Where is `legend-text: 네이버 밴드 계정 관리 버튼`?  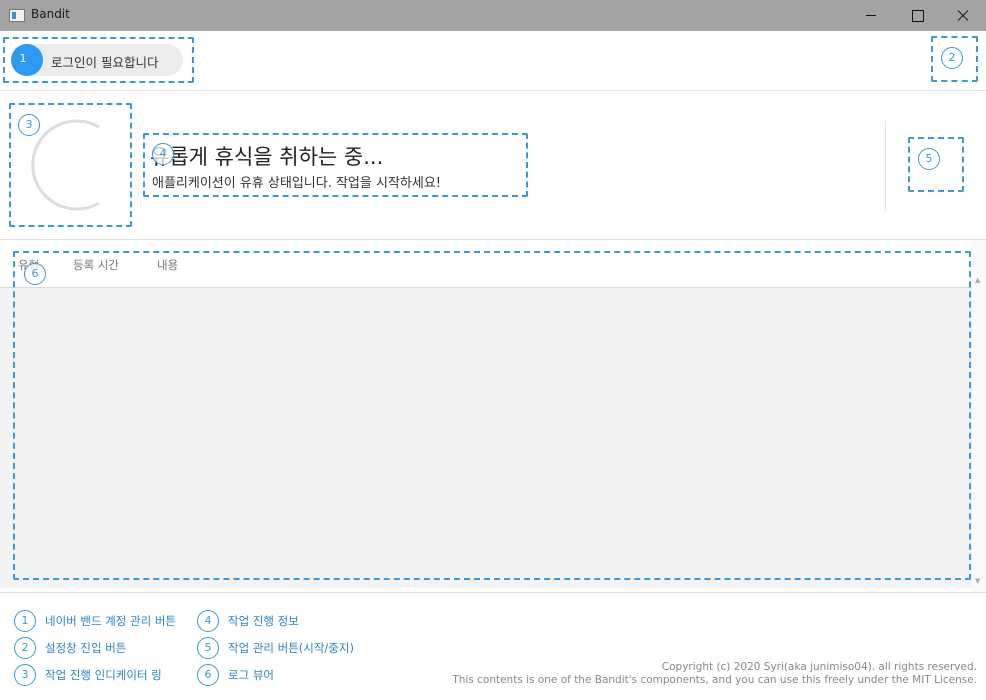
legend-text: 네이버 밴드 계정 관리 버튼 is located at coordinates (111, 621).